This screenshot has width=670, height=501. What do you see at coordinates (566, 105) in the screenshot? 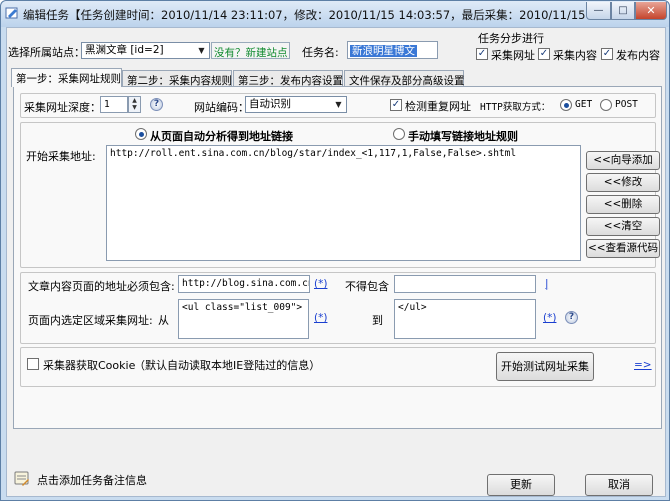
I see `get-radio` at bounding box center [566, 105].